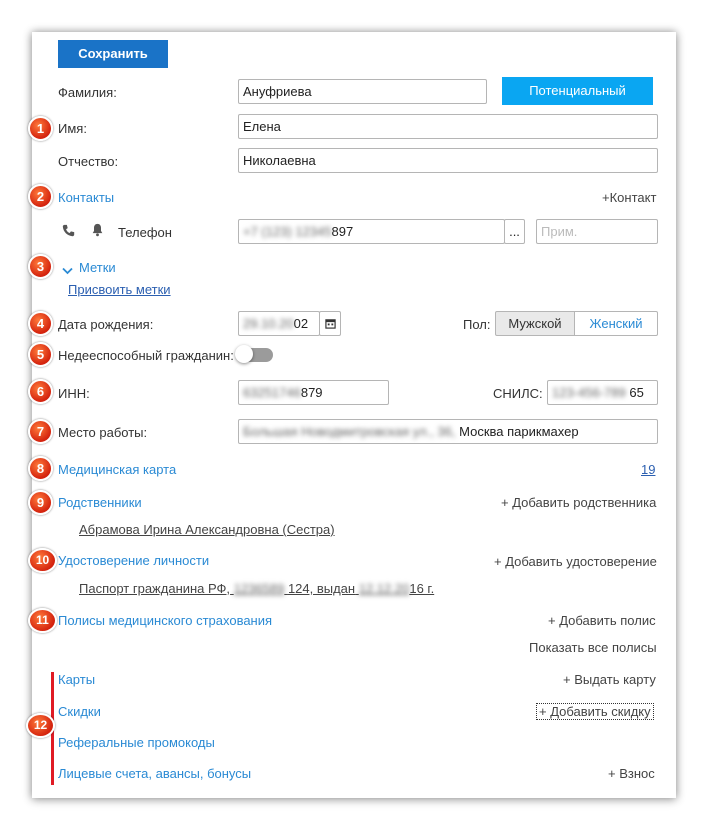  Describe the element at coordinates (535, 323) in the screenshot. I see `gender-male-button: Мужской` at that location.